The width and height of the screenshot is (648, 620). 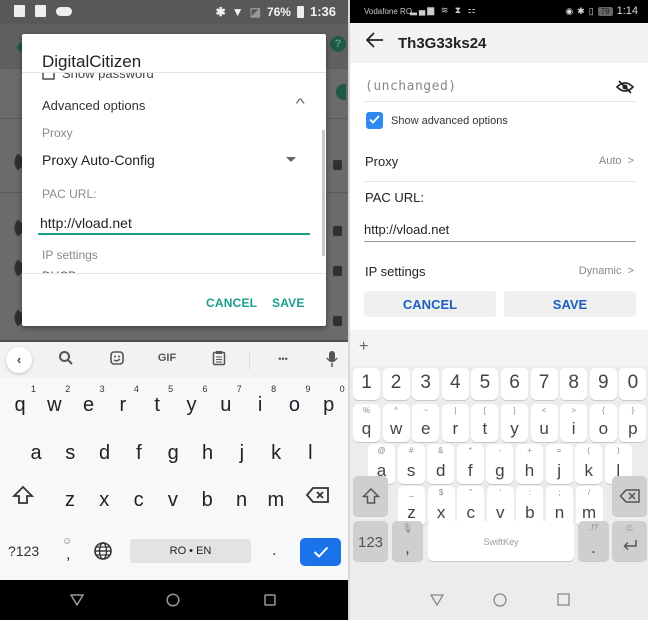 What do you see at coordinates (294, 400) in the screenshot?
I see `key-o: o9` at bounding box center [294, 400].